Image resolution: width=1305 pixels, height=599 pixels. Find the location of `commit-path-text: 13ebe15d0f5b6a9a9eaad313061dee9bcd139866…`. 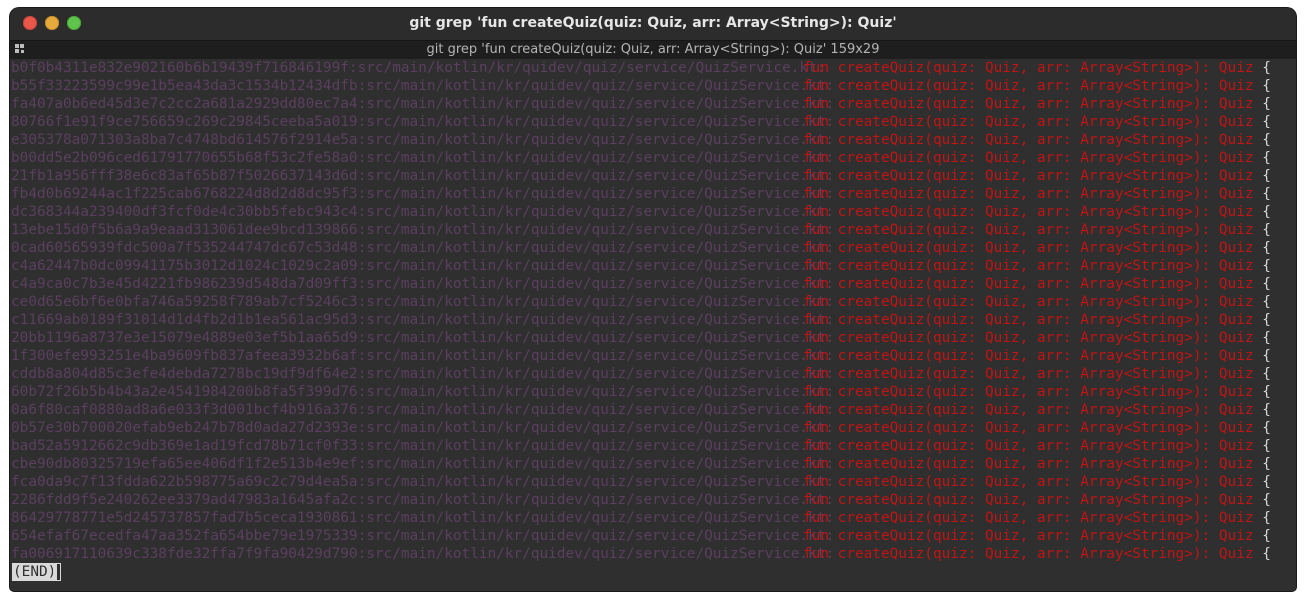

commit-path-text: 13ebe15d0f5b6a9a9eaad313061dee9bcd139866… is located at coordinates (422, 230).